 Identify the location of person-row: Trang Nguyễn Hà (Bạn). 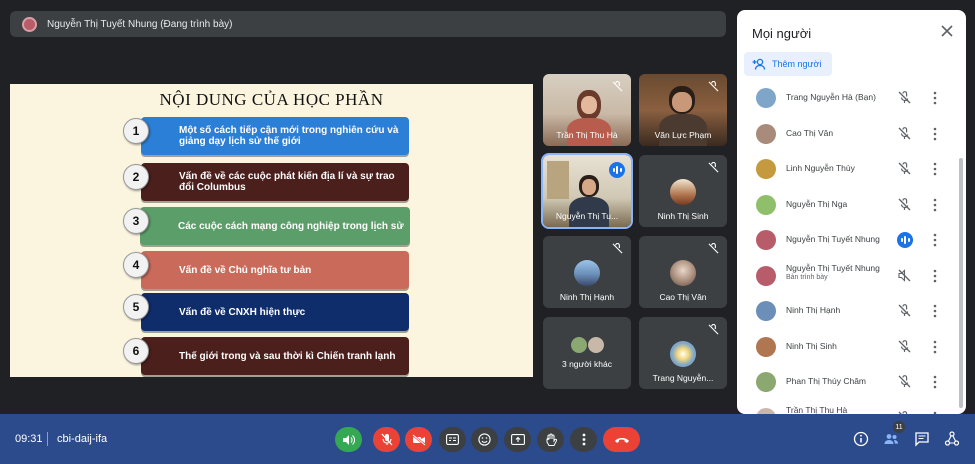
(847, 98).